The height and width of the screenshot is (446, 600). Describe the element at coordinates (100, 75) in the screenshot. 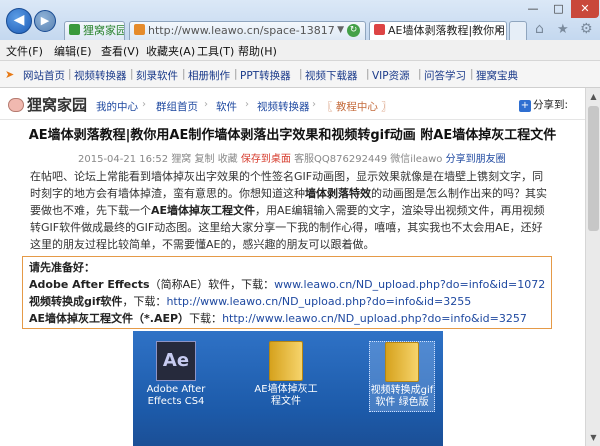

I see `fav-link-video-converter: 视频转换器` at that location.